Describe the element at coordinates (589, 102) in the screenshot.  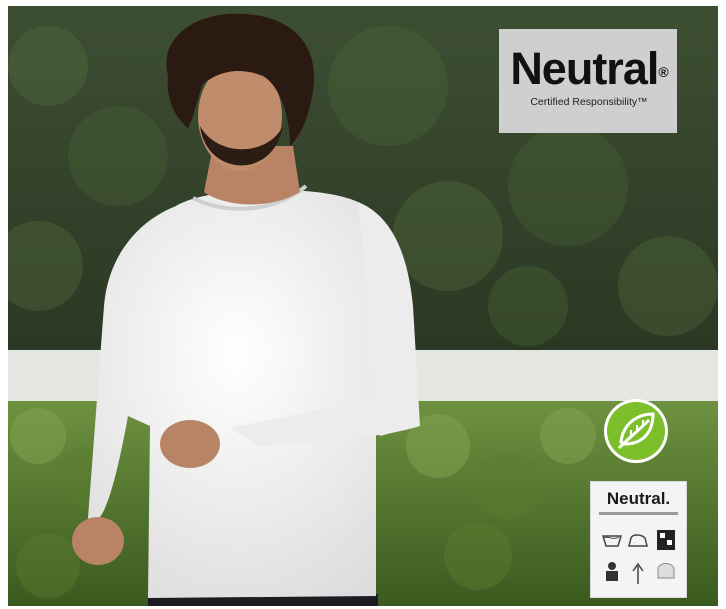
I see `brand-tagline: Certified Responsibility™` at that location.